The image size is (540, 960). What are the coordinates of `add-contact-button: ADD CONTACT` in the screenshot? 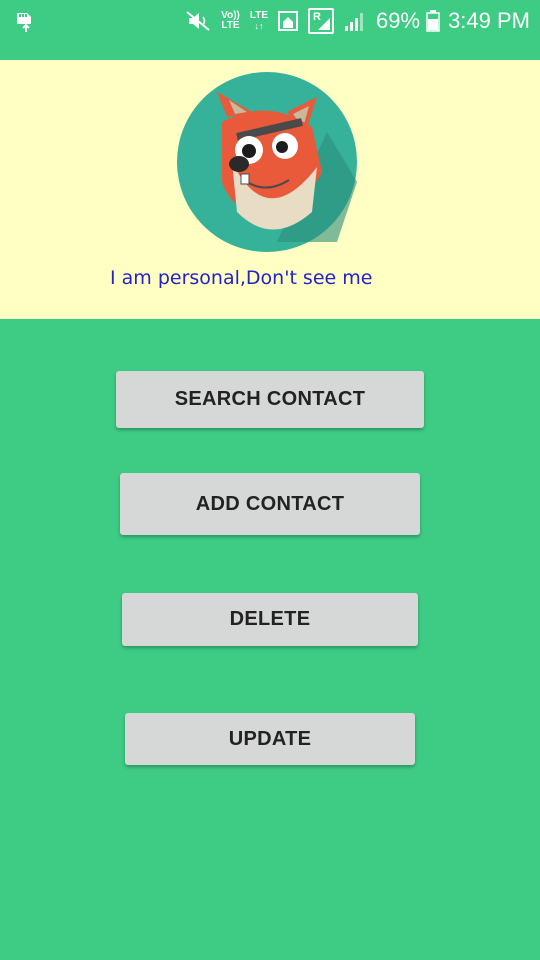 It's located at (270, 504).